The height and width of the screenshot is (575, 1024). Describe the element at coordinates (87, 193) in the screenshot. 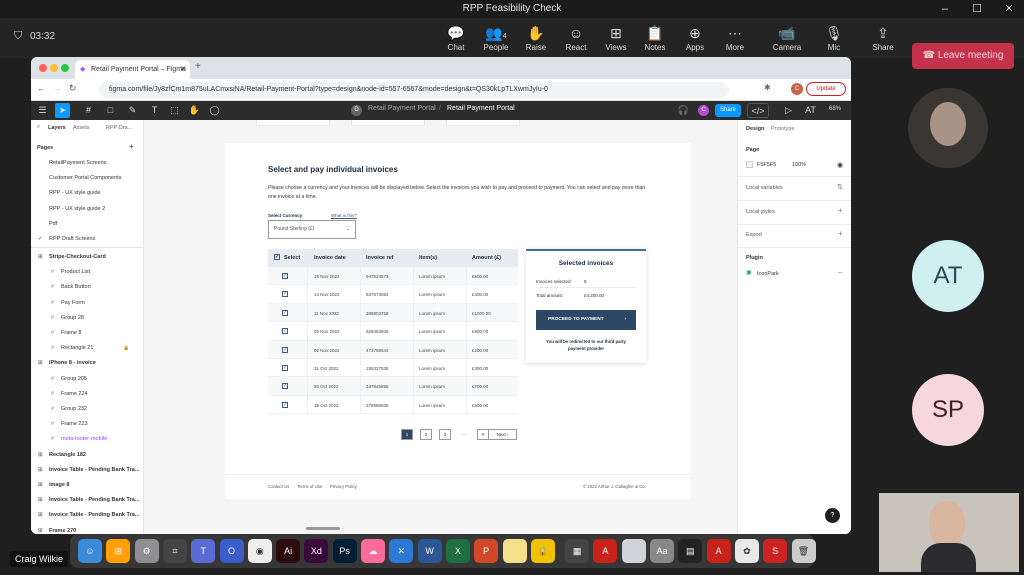

I see `page-item: RPP - UX style guide` at that location.